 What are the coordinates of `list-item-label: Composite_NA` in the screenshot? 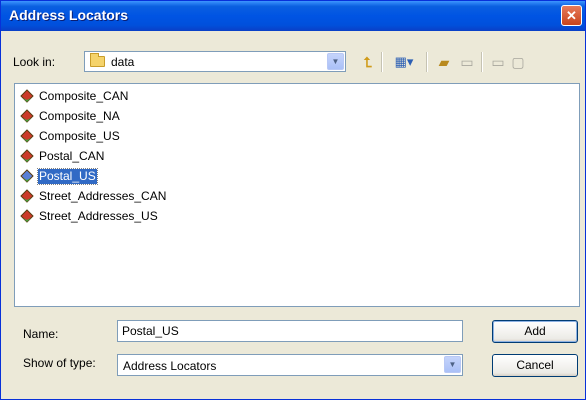 It's located at (79, 116).